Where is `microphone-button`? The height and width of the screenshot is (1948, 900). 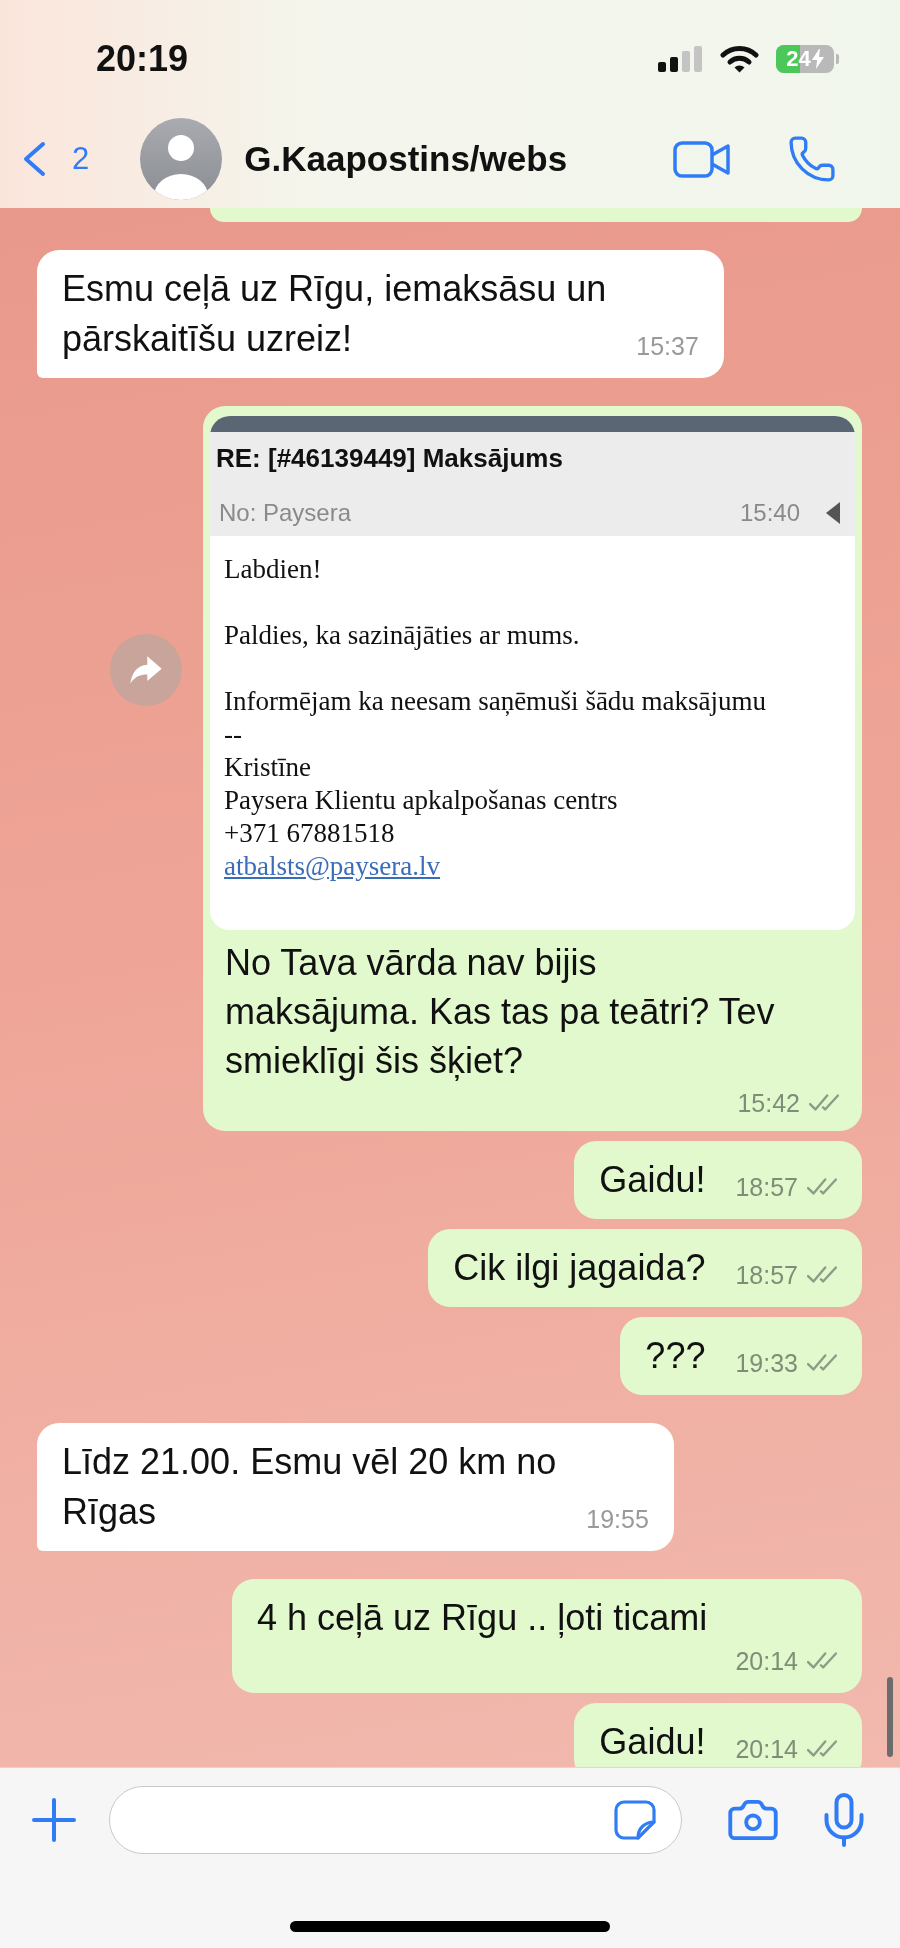
microphone-button is located at coordinates (844, 1820).